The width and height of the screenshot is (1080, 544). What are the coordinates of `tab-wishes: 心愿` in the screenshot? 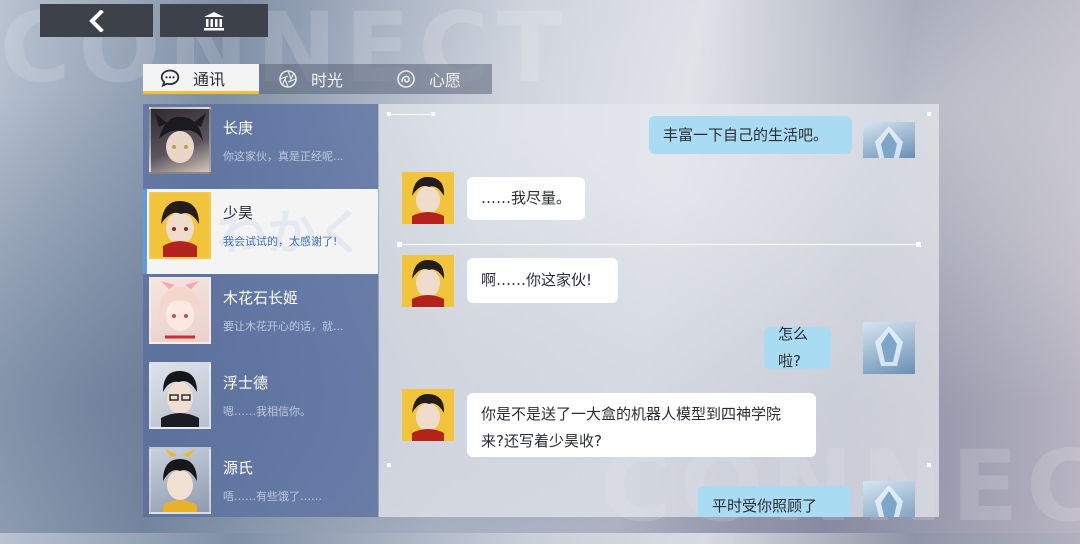 It's located at (433, 79).